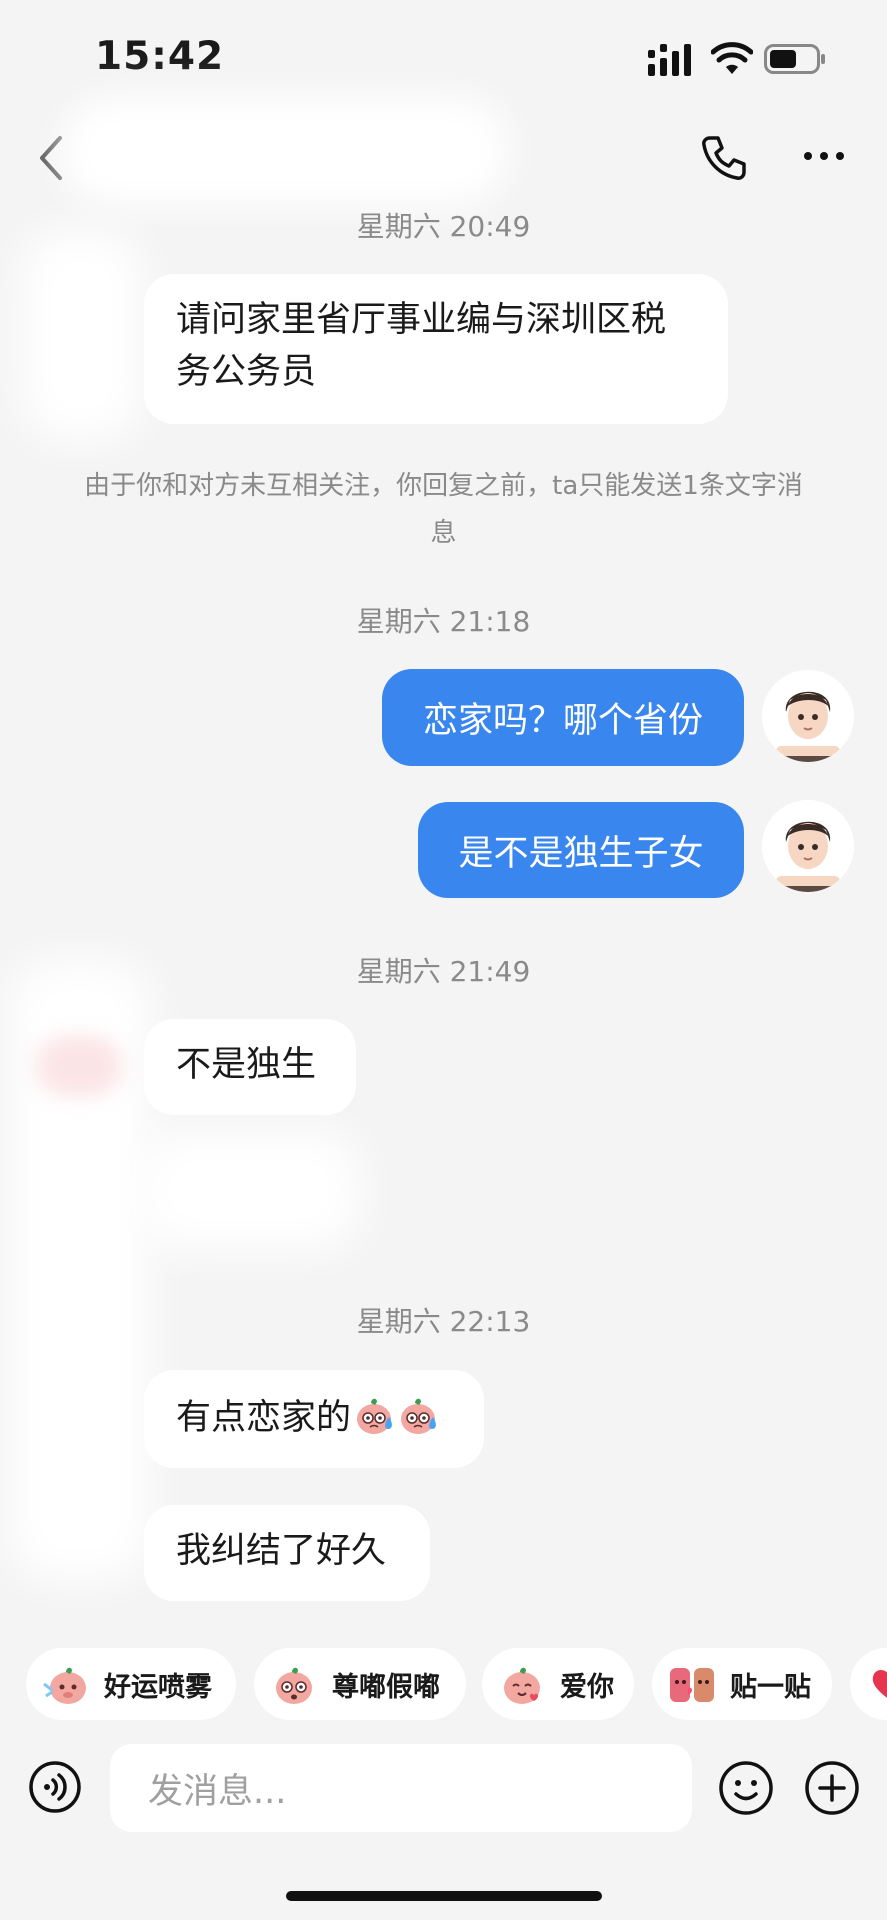 This screenshot has width=887, height=1920. Describe the element at coordinates (832, 1788) in the screenshot. I see `plus-icon` at that location.